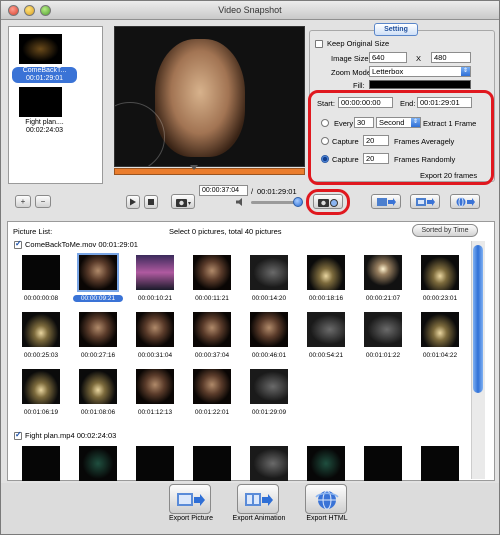 The image size is (500, 535). What do you see at coordinates (392, 122) in the screenshot?
I see `every-unit-value: Second` at bounding box center [392, 122].